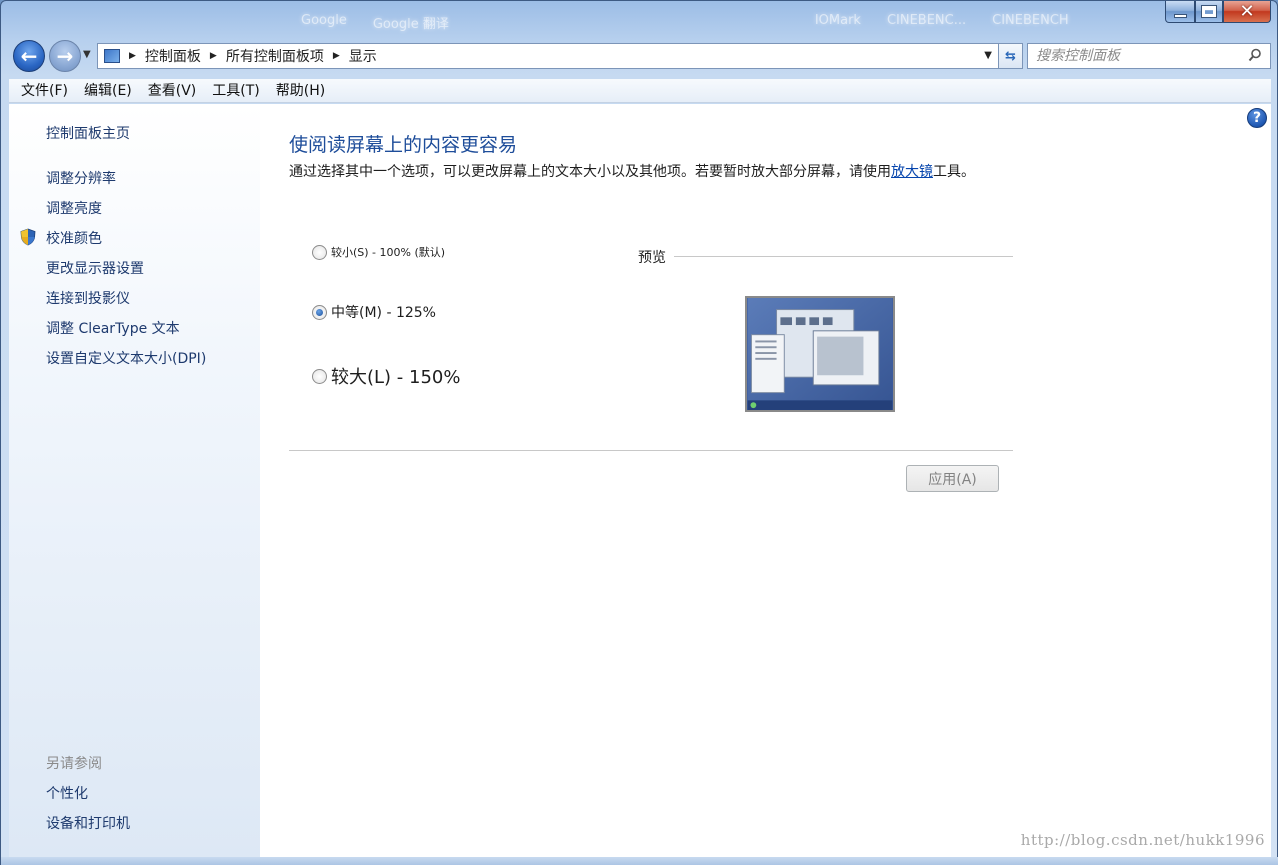 The width and height of the screenshot is (1278, 865). What do you see at coordinates (44, 91) in the screenshot?
I see `menu-file: 文件(F)` at bounding box center [44, 91].